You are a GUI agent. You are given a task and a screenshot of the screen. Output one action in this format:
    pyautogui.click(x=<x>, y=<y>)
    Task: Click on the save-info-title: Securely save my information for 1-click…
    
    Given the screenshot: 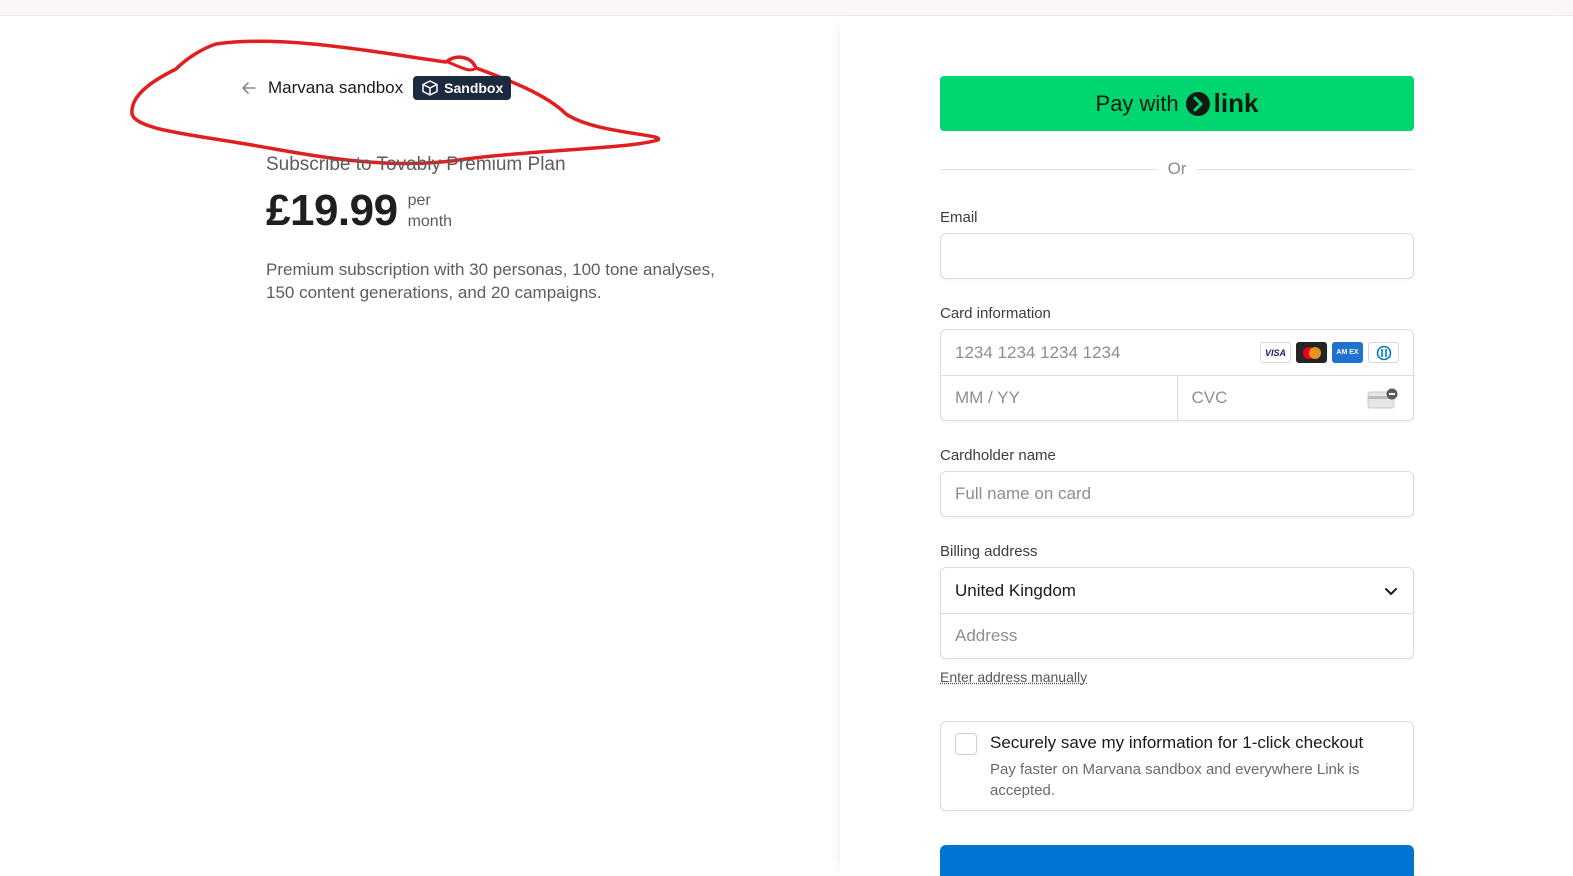 What is the action you would take?
    pyautogui.click(x=1194, y=743)
    